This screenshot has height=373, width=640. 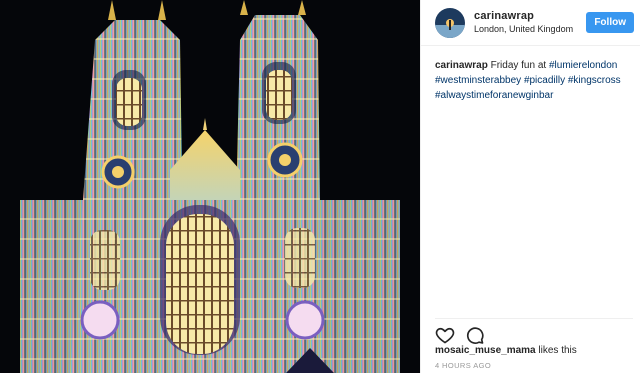 What do you see at coordinates (534, 331) in the screenshot?
I see `post-actions` at bounding box center [534, 331].